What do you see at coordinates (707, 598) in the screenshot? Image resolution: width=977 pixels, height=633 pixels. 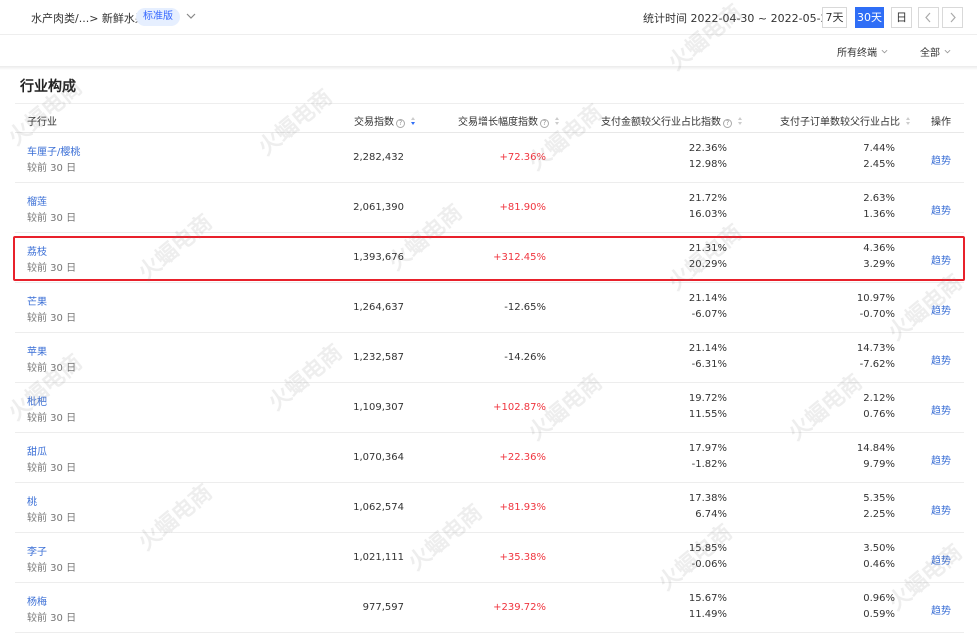 I see `amount-ratio-value: 15.67%` at bounding box center [707, 598].